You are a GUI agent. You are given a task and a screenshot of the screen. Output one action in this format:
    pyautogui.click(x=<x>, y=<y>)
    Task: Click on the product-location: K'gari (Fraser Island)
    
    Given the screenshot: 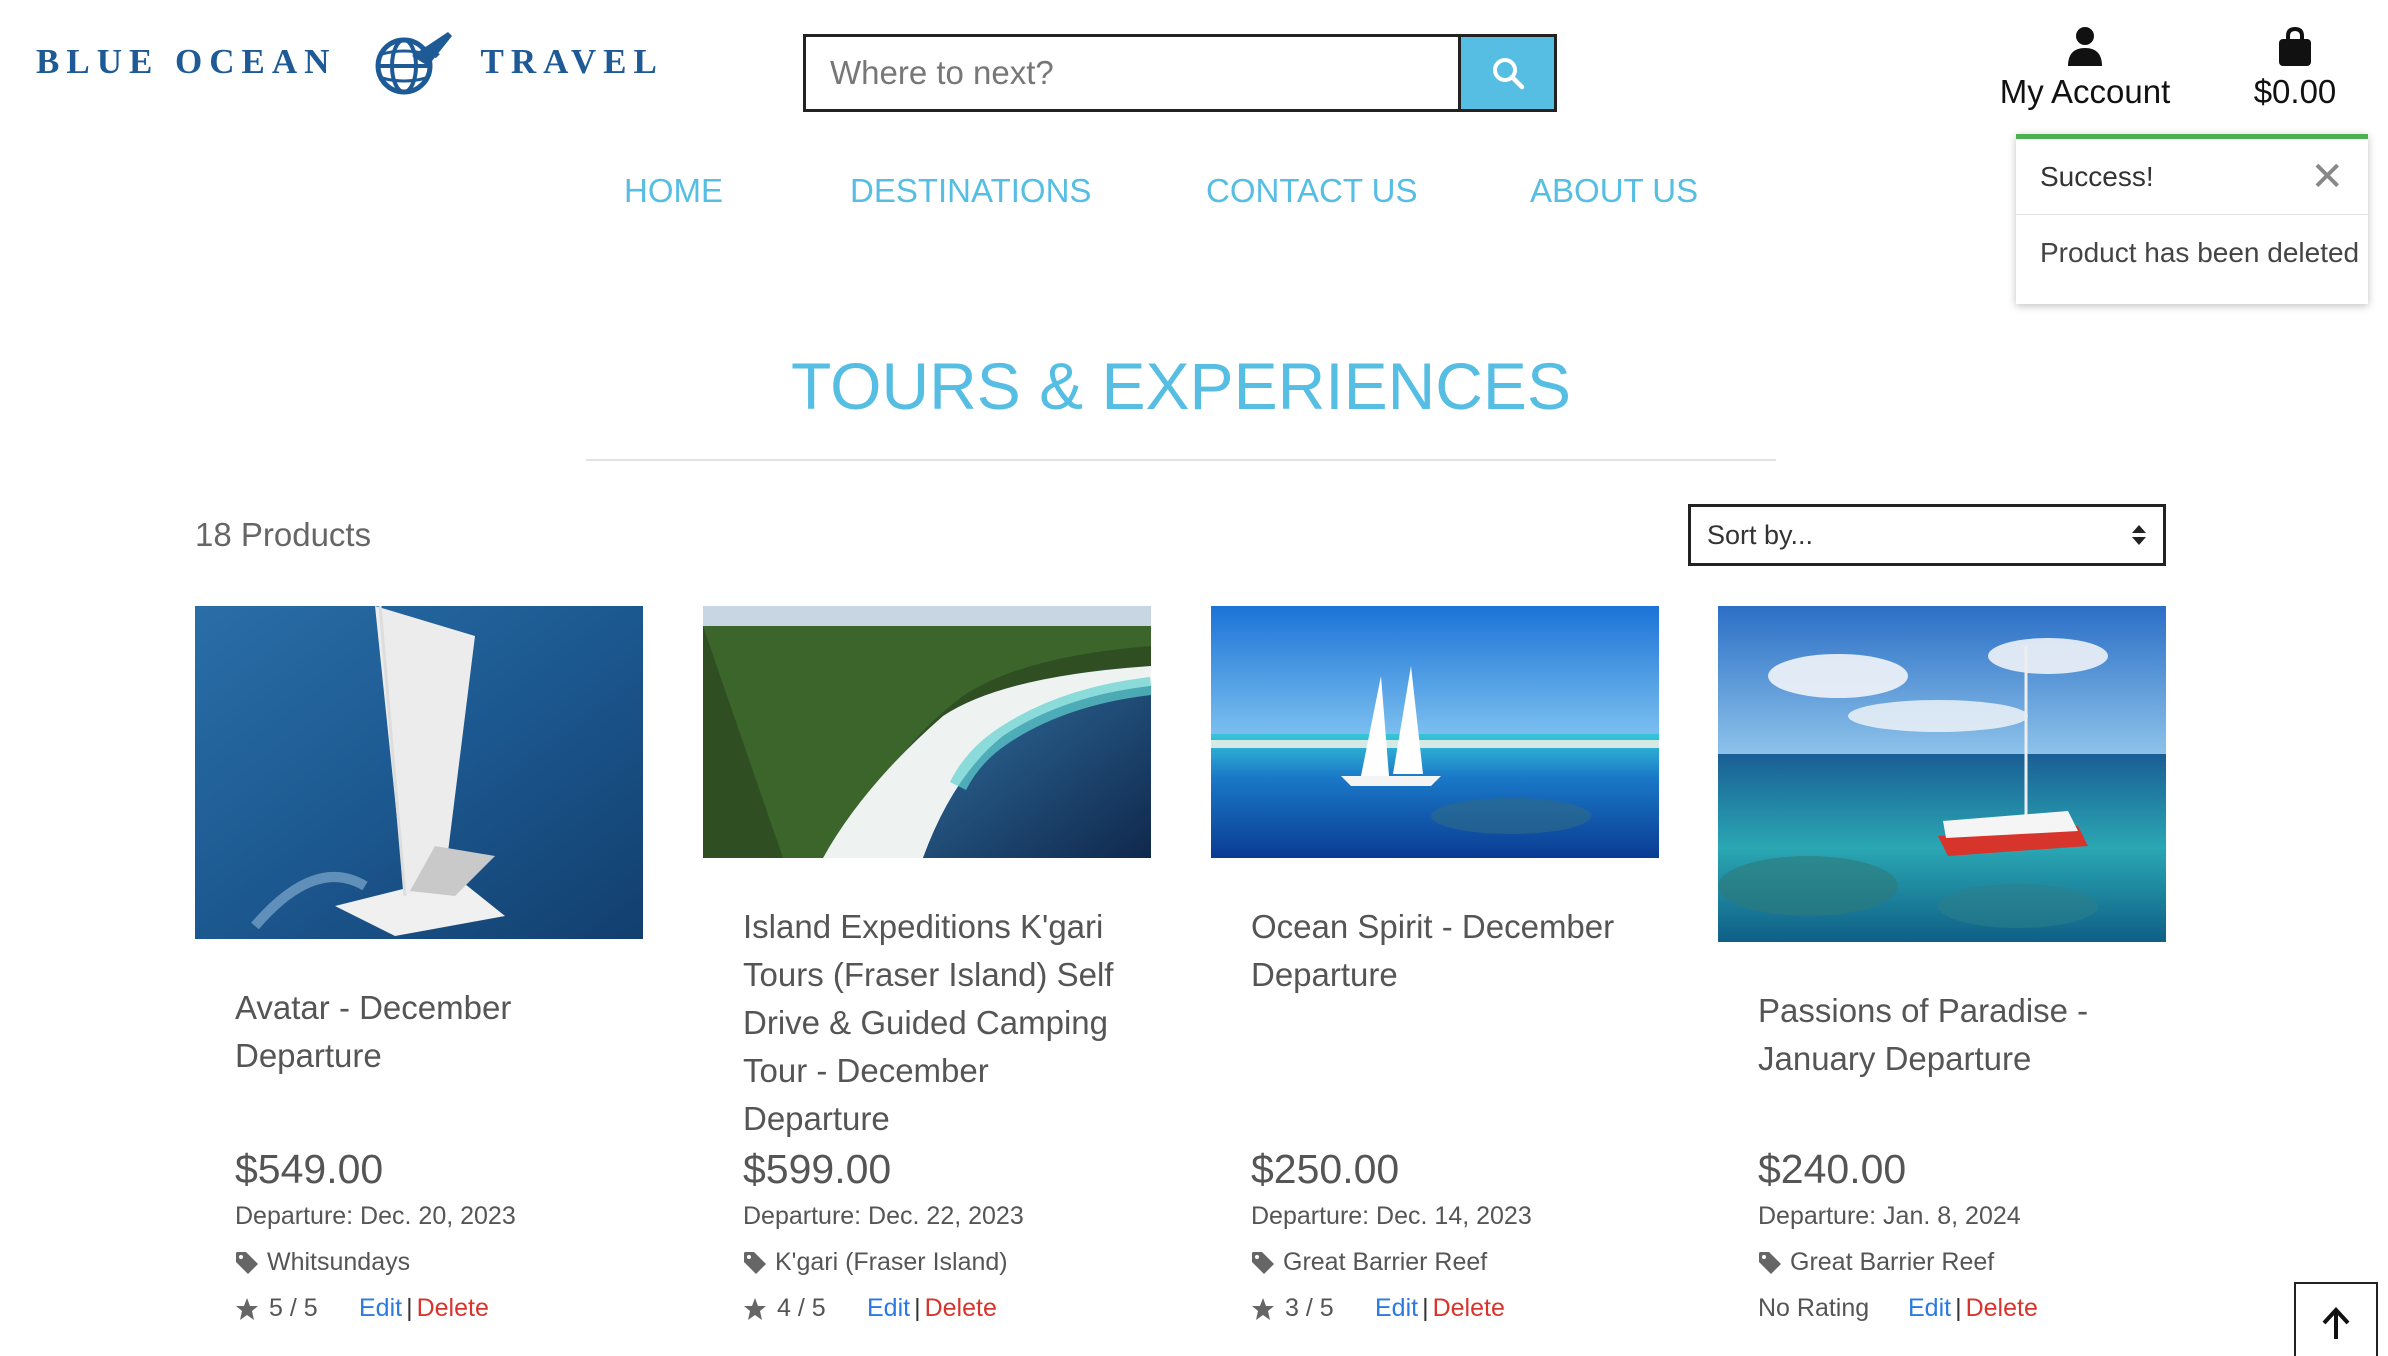 What is the action you would take?
    pyautogui.click(x=875, y=1262)
    